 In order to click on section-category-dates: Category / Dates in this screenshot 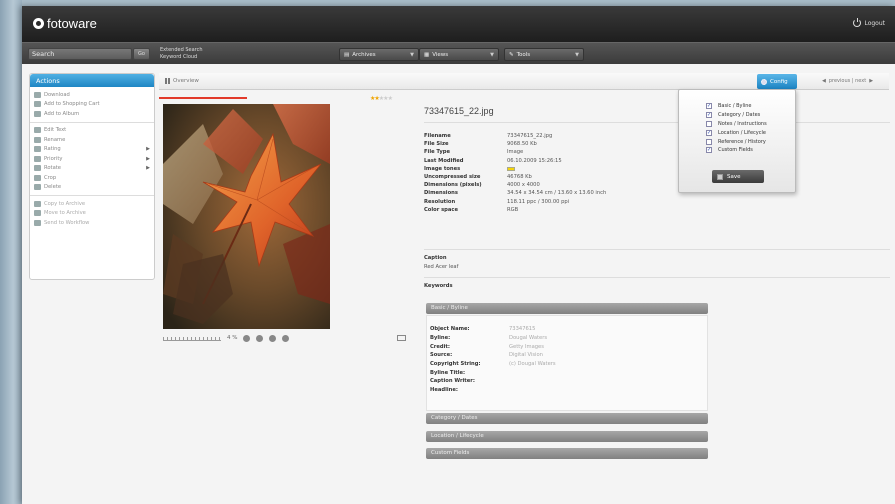, I will do `click(567, 418)`.